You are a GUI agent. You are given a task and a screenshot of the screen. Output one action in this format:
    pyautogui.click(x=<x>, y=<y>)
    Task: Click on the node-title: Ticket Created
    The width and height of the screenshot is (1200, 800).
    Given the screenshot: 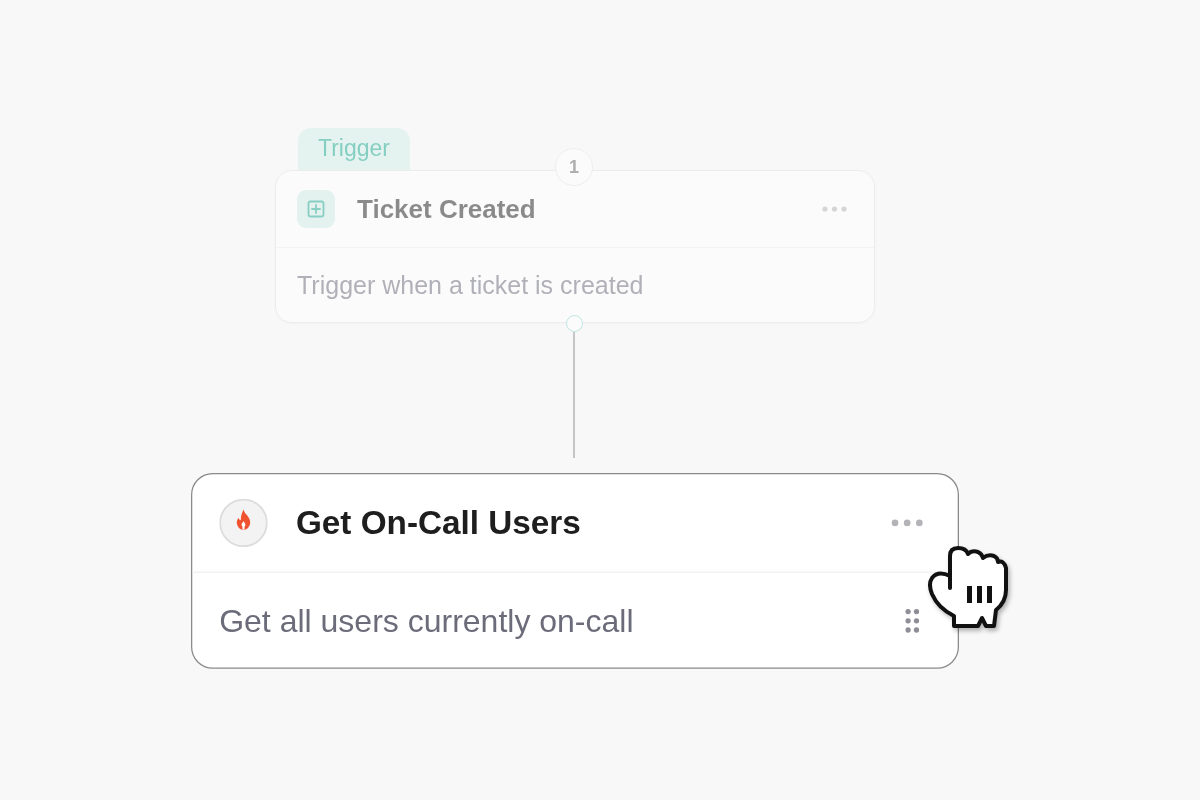 What is the action you would take?
    pyautogui.click(x=447, y=209)
    